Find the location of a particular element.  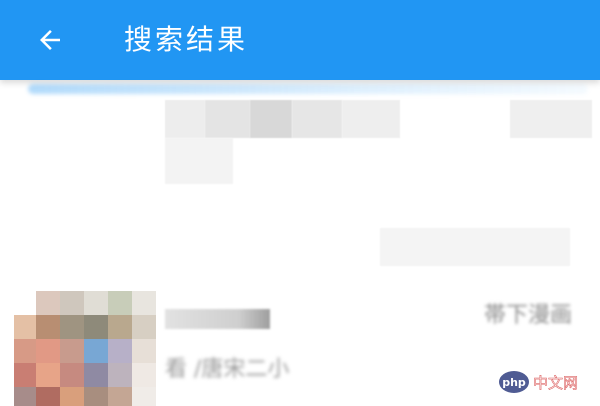

redacted-button-block is located at coordinates (475, 247).